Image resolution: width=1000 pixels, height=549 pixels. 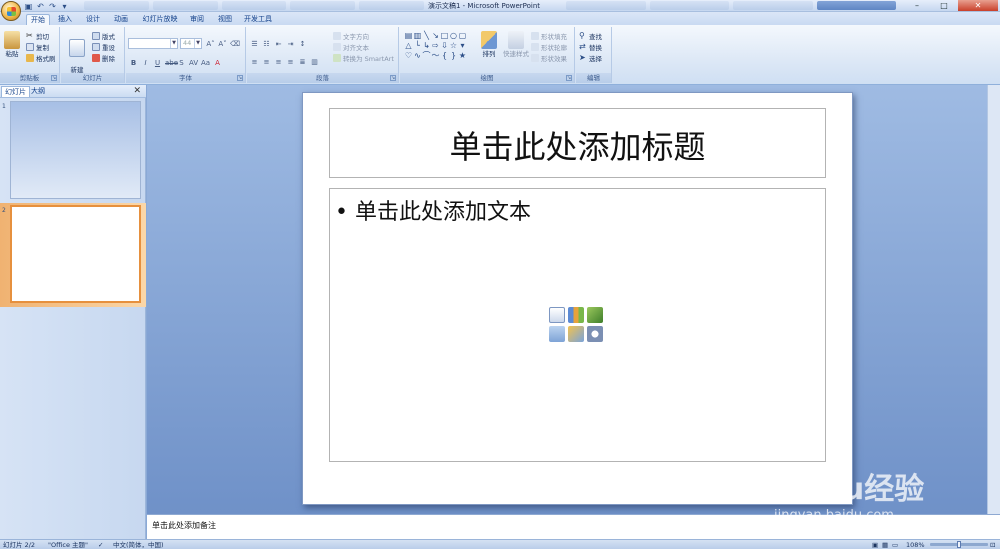 What do you see at coordinates (577, 143) in the screenshot?
I see `title-placeholder: 单击此处添加标题` at bounding box center [577, 143].